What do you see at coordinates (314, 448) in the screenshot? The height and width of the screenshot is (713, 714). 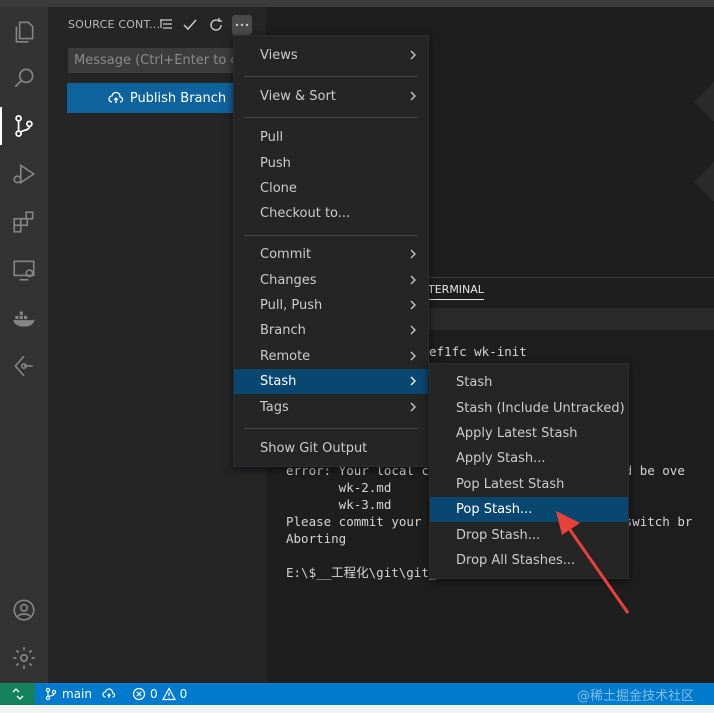 I see `menu-item-label: Show Git Output` at bounding box center [314, 448].